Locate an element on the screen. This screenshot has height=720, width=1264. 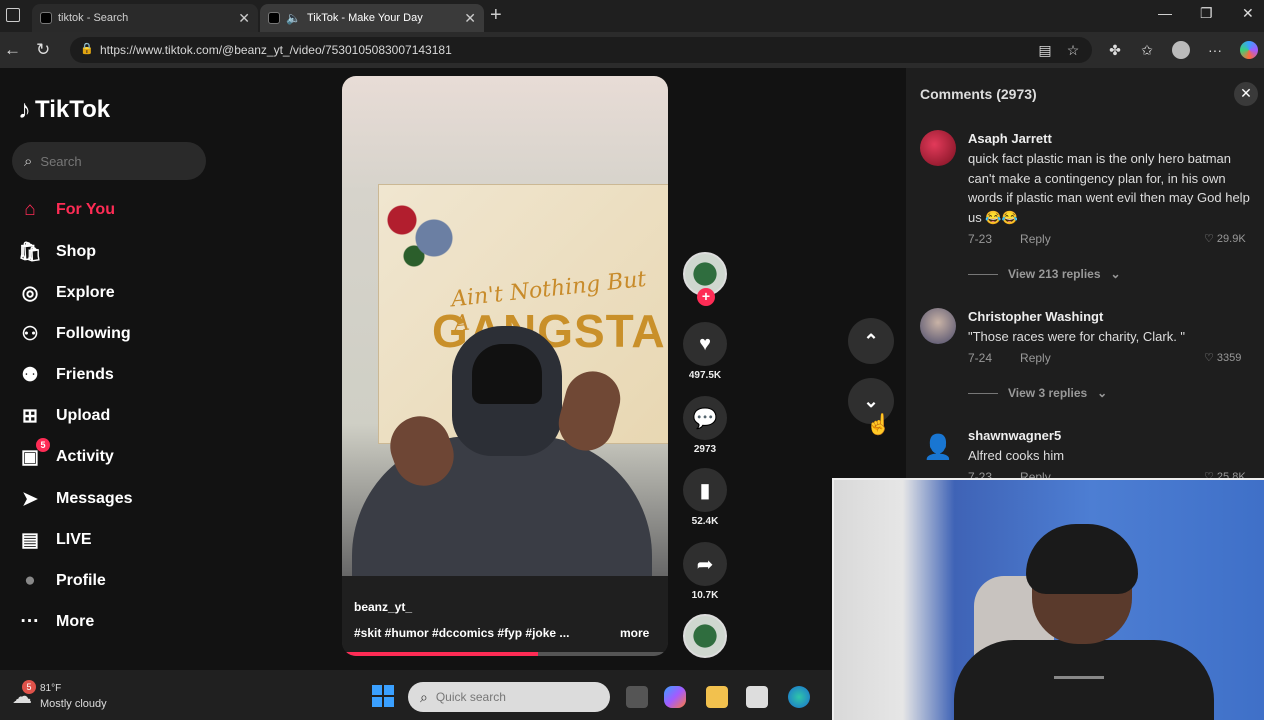
reader-mode-icon: ▤ is located at coordinates (1045, 50).